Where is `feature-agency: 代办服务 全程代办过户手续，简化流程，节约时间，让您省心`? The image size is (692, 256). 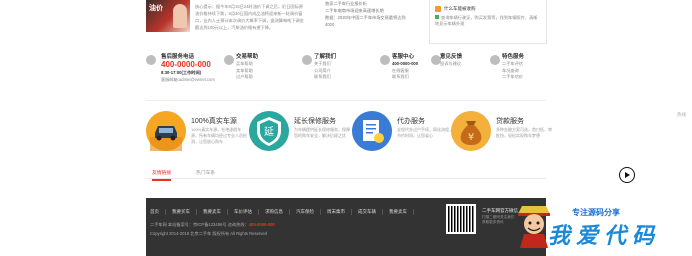 feature-agency: 代办服务 全程代办过户手续，简化流程，节约时间，让您省心 is located at coordinates (402, 133).